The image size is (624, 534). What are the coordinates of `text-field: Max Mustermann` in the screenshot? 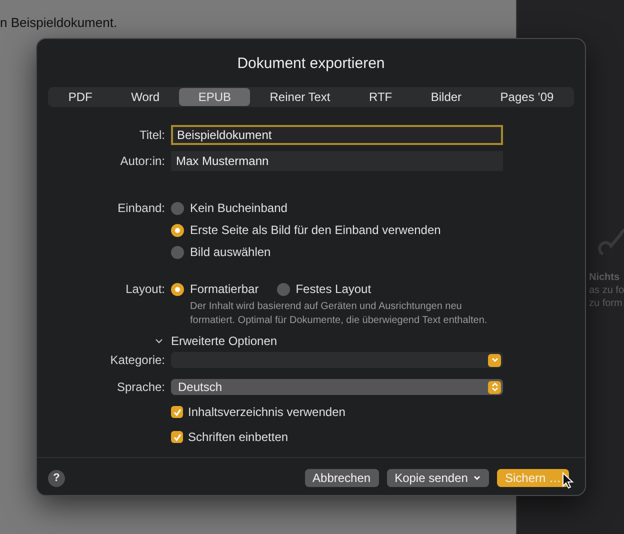 It's located at (337, 161).